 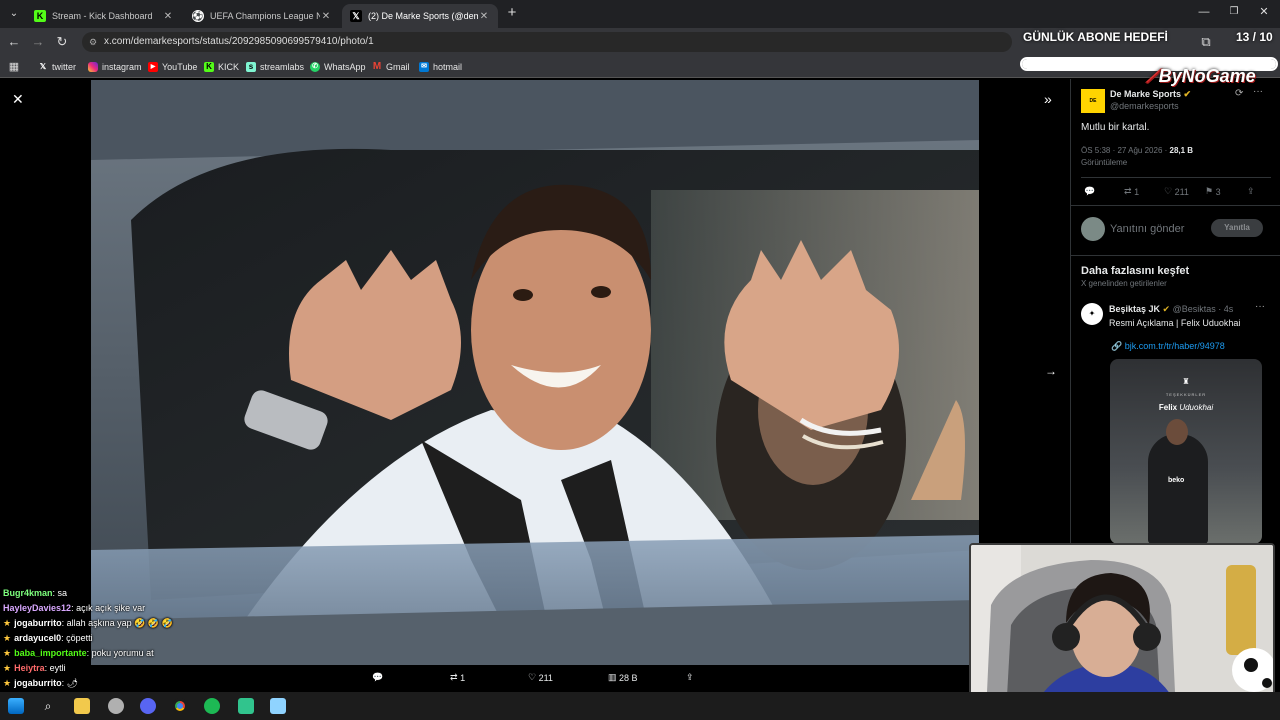 What do you see at coordinates (1104, 162) in the screenshot?
I see `views-label: Görüntüleme` at bounding box center [1104, 162].